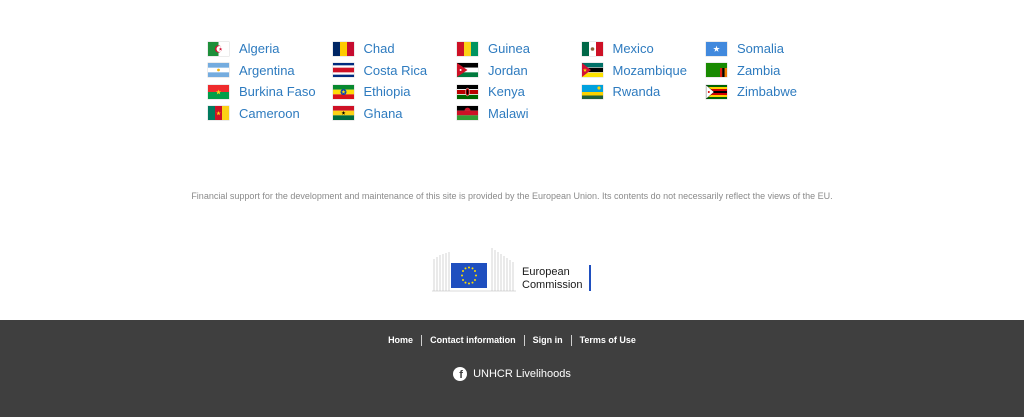 The image size is (1024, 417). I want to click on country-name: Mozambique, so click(649, 70).